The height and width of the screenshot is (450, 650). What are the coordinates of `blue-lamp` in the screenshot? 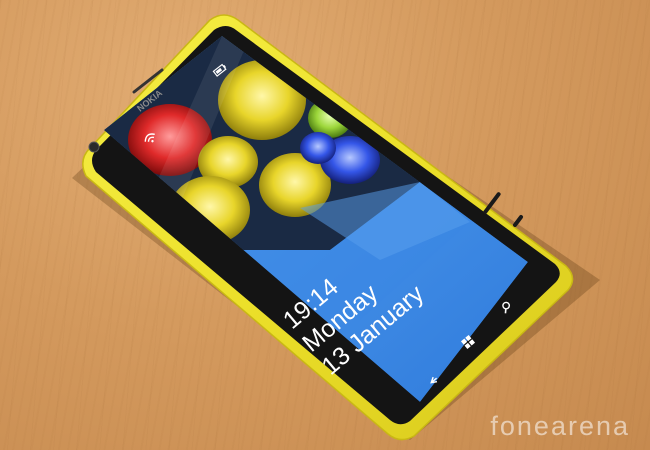 It's located at (318, 148).